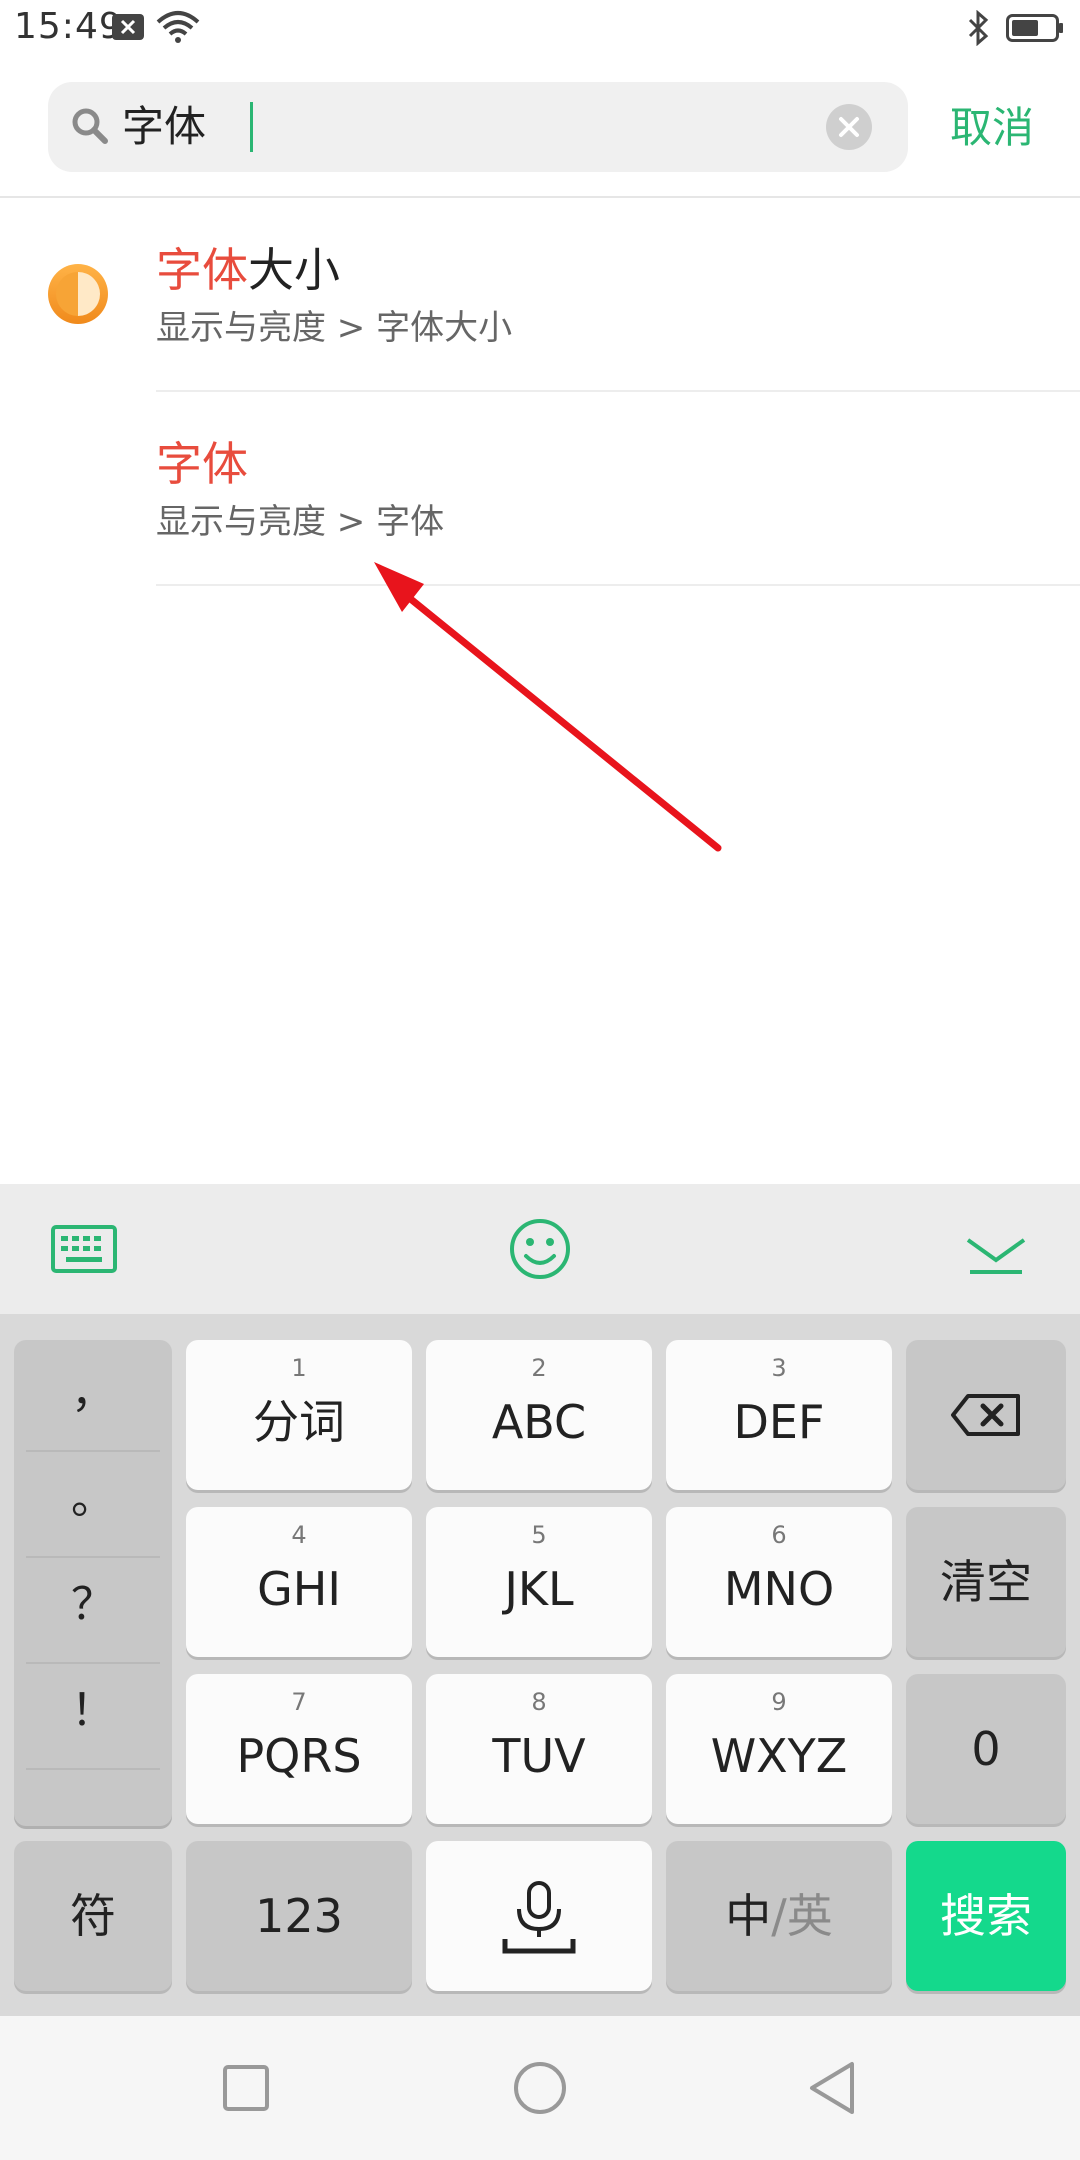 Image resolution: width=1080 pixels, height=2160 pixels. Describe the element at coordinates (299, 1535) in the screenshot. I see `key-number: 4` at that location.